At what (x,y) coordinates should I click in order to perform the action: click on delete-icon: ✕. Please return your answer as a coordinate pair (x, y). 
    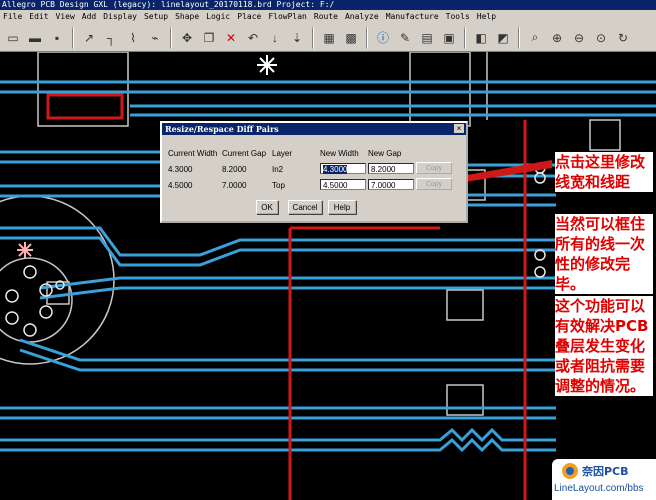
    Looking at the image, I should click on (231, 38).